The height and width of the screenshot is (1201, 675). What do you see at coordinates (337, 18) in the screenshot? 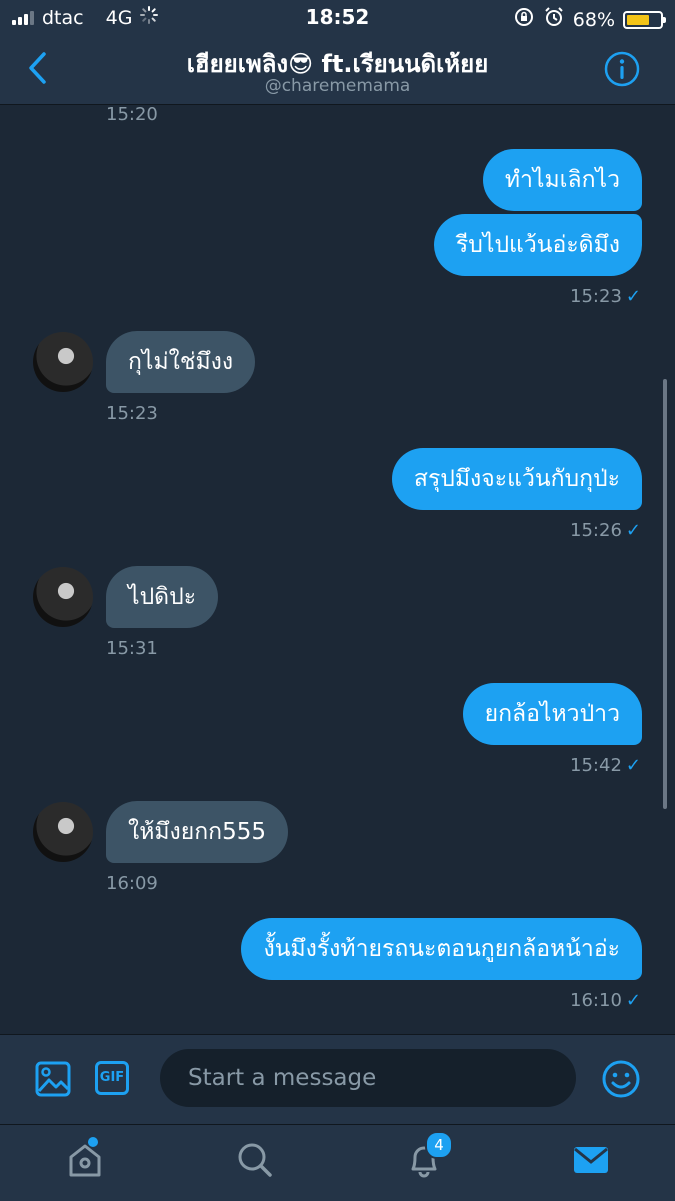
I see `status-bar: dtac 4G 18:52 68%` at bounding box center [337, 18].